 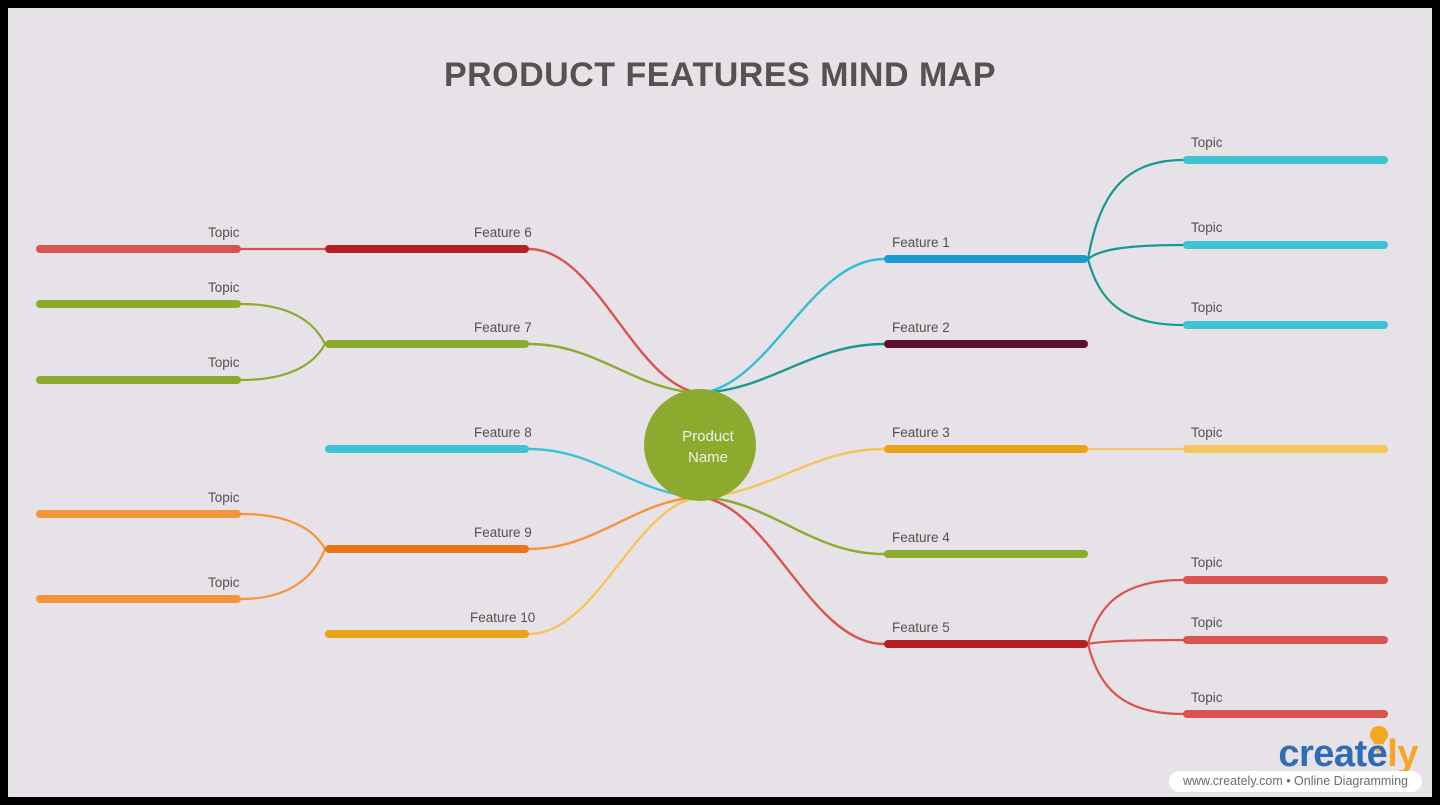 What do you see at coordinates (1207, 142) in the screenshot?
I see `label-topic-feature-1-1: Topic` at bounding box center [1207, 142].